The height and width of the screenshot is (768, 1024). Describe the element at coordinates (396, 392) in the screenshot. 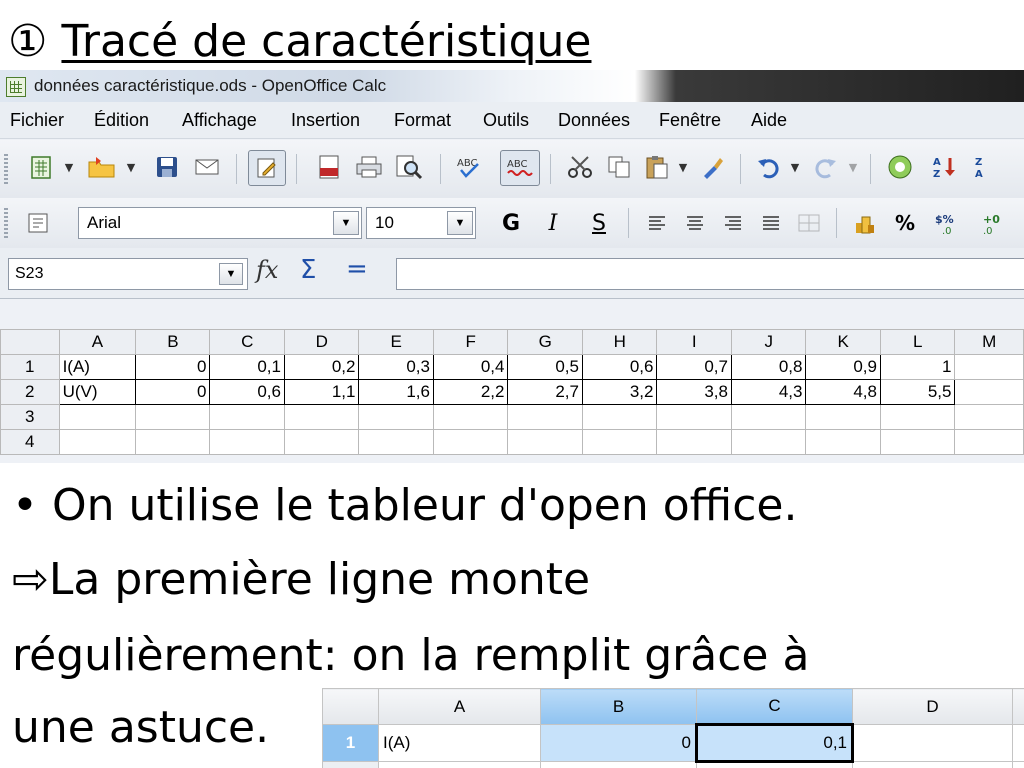

I see `cell: 1,6` at that location.